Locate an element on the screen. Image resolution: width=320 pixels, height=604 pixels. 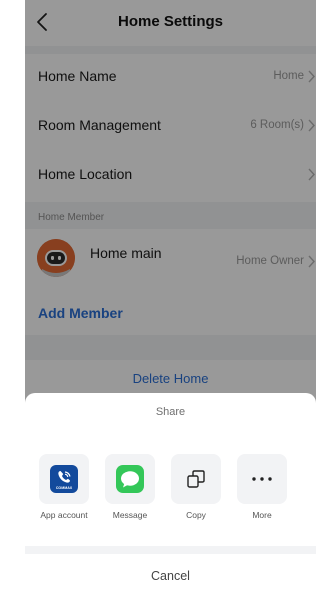
sheet-divider is located at coordinates (170, 550).